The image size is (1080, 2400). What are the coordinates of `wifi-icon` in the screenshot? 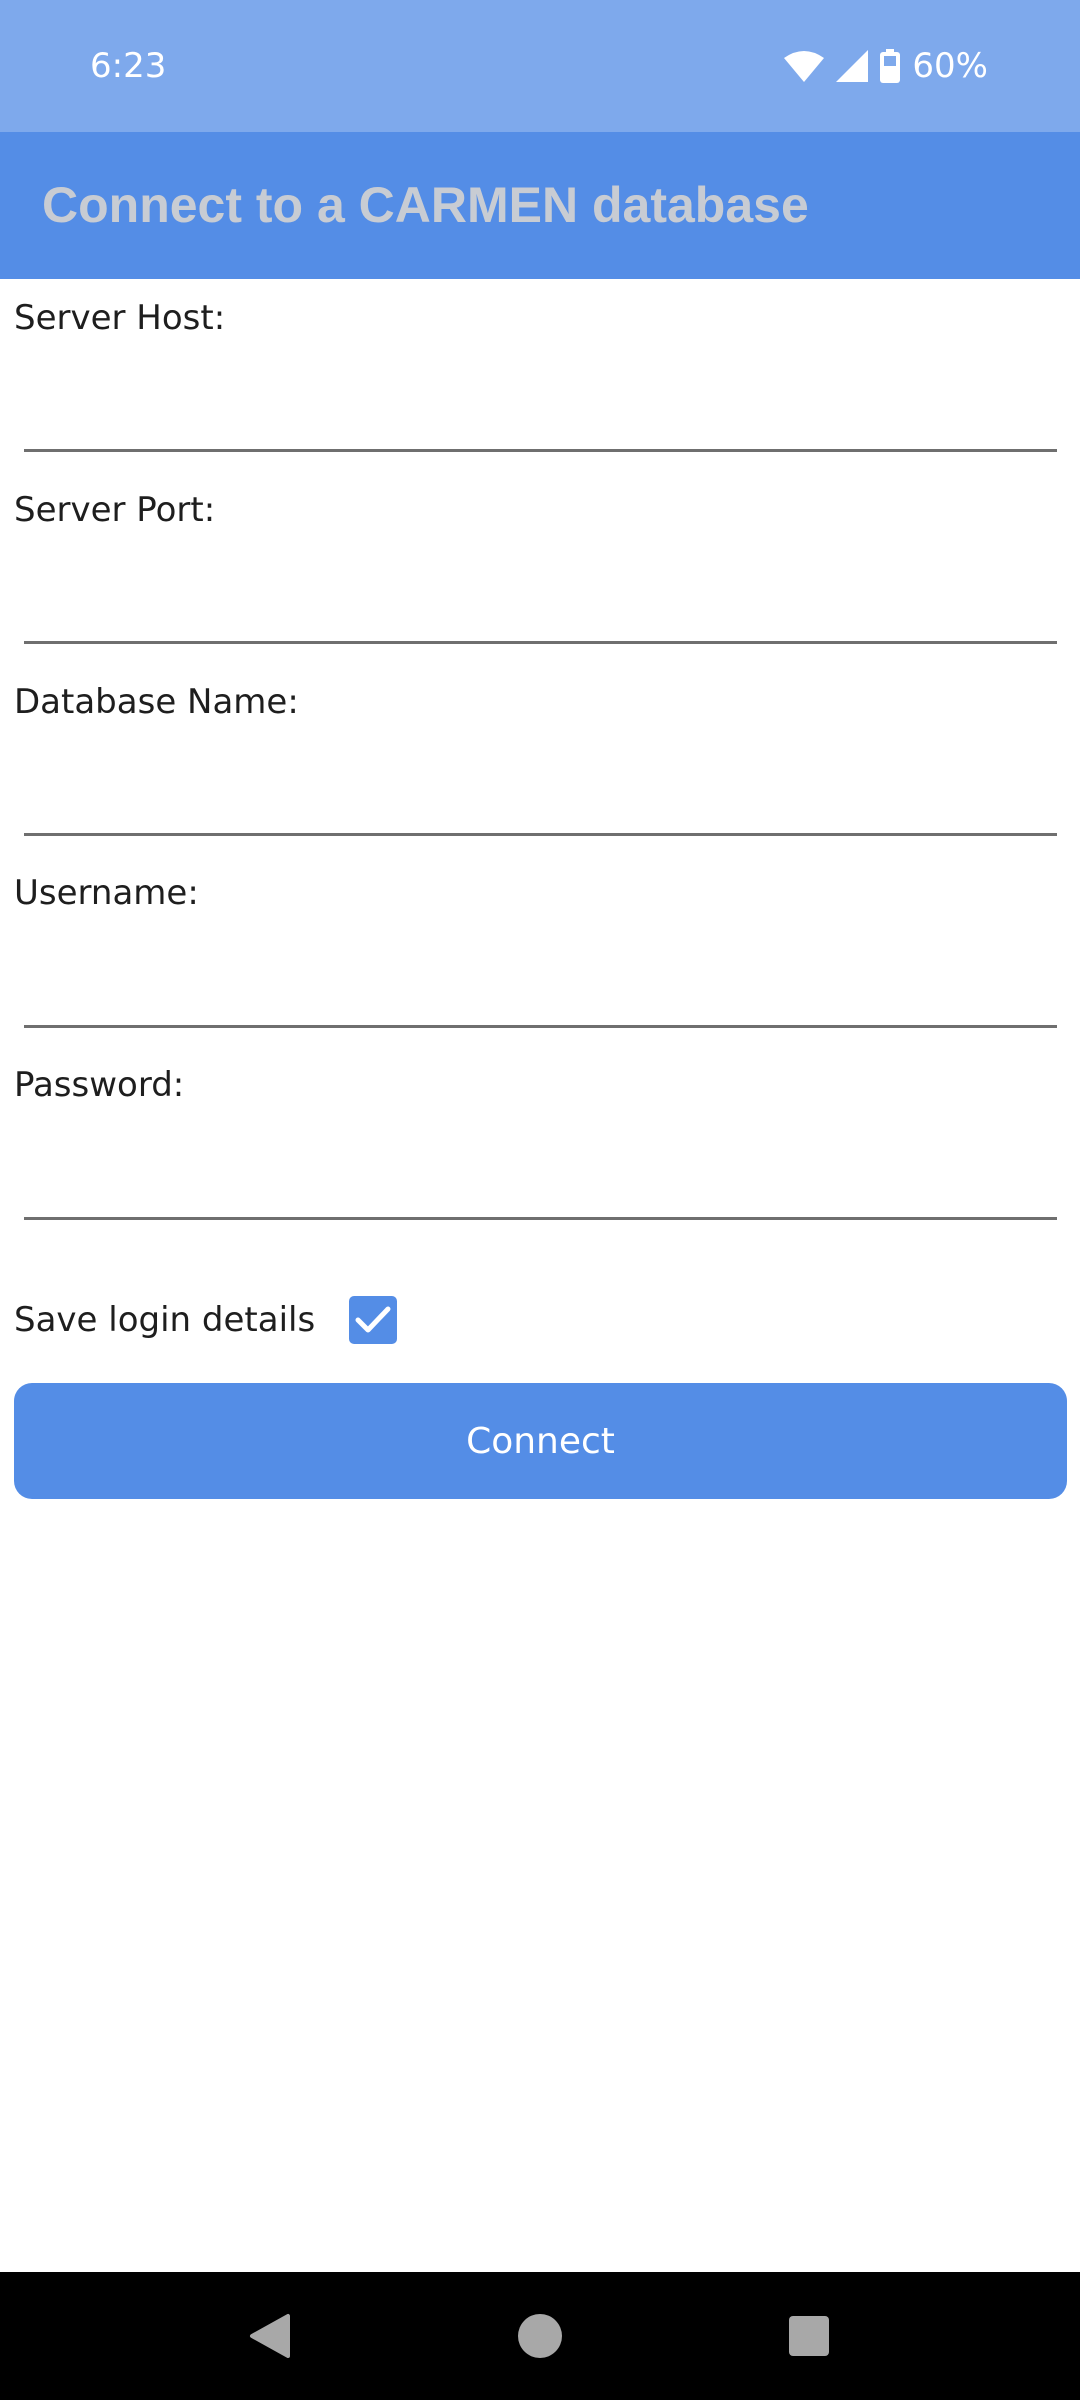 It's located at (804, 66).